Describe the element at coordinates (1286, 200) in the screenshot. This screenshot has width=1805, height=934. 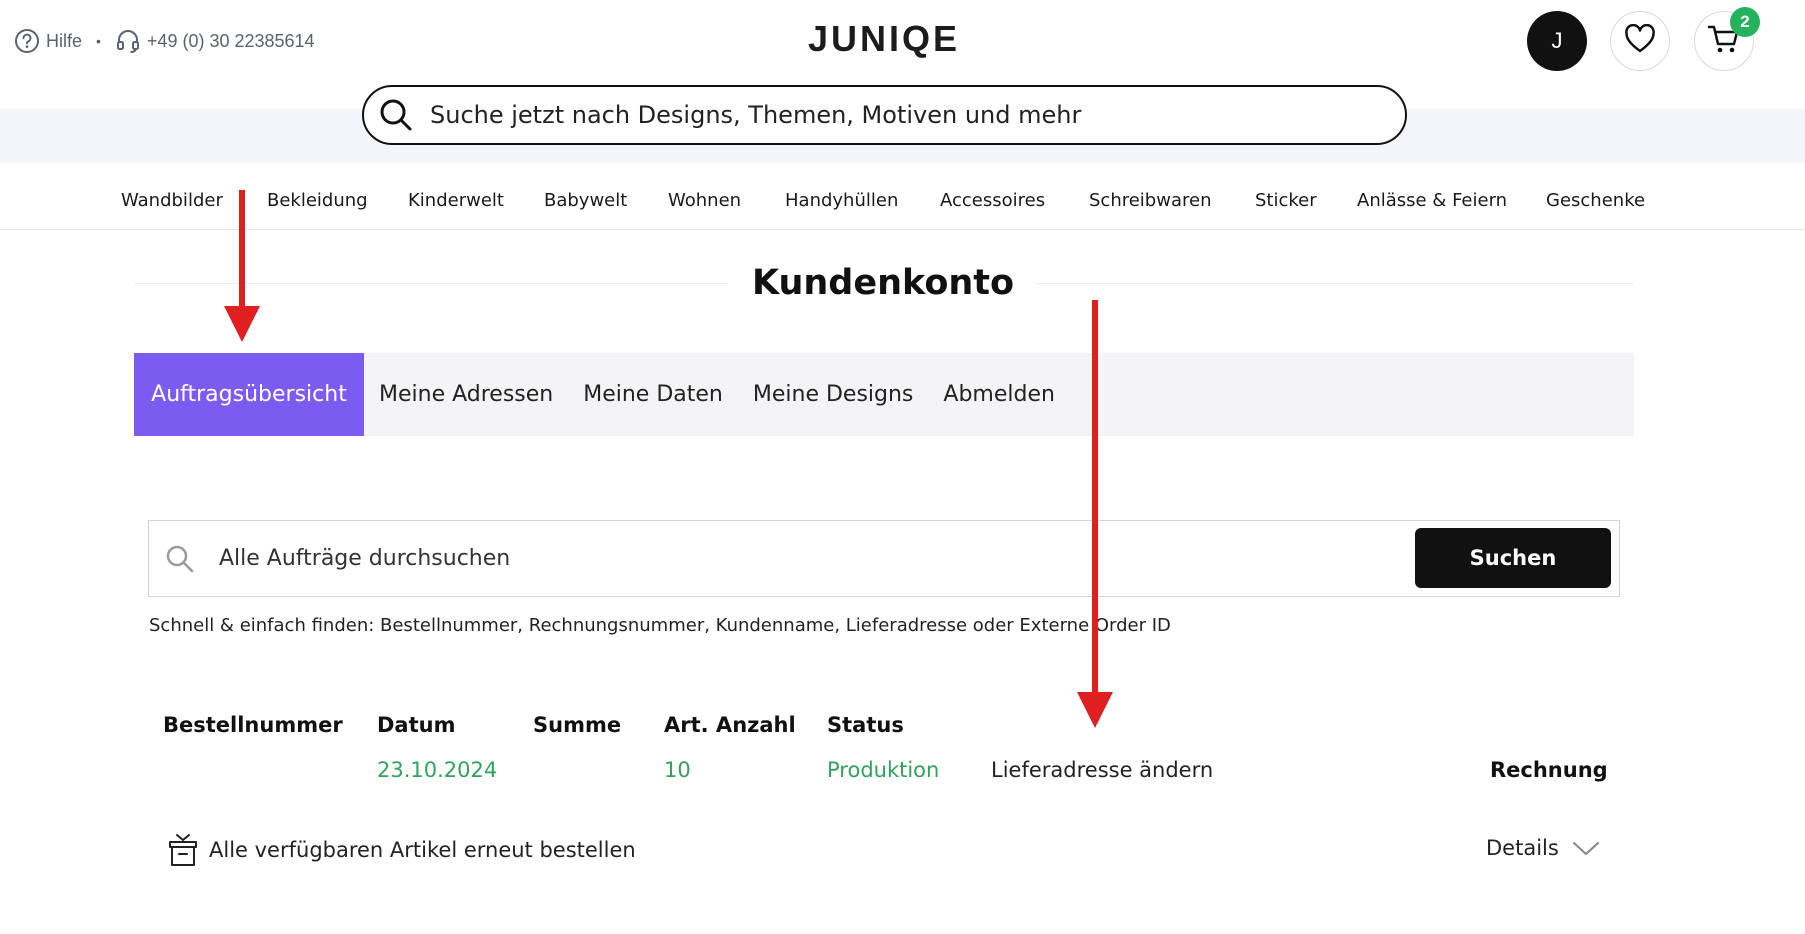
I see `nav-item-sticker: Sticker` at that location.